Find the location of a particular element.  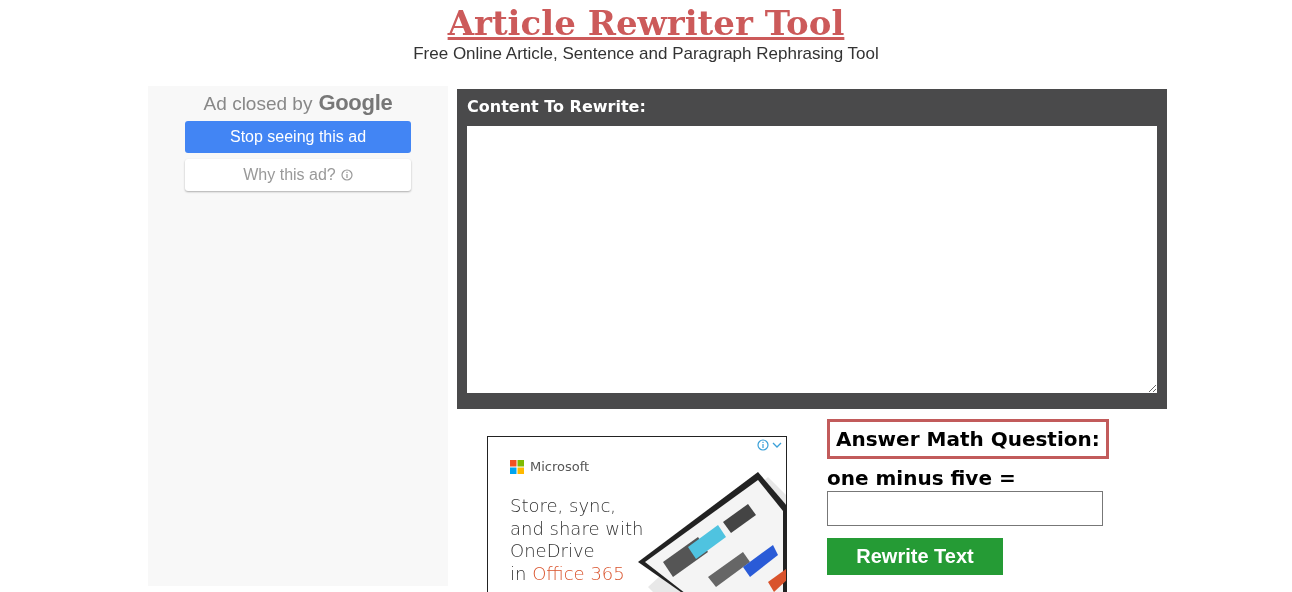

why-ad-button: Why this ad? is located at coordinates (298, 175).